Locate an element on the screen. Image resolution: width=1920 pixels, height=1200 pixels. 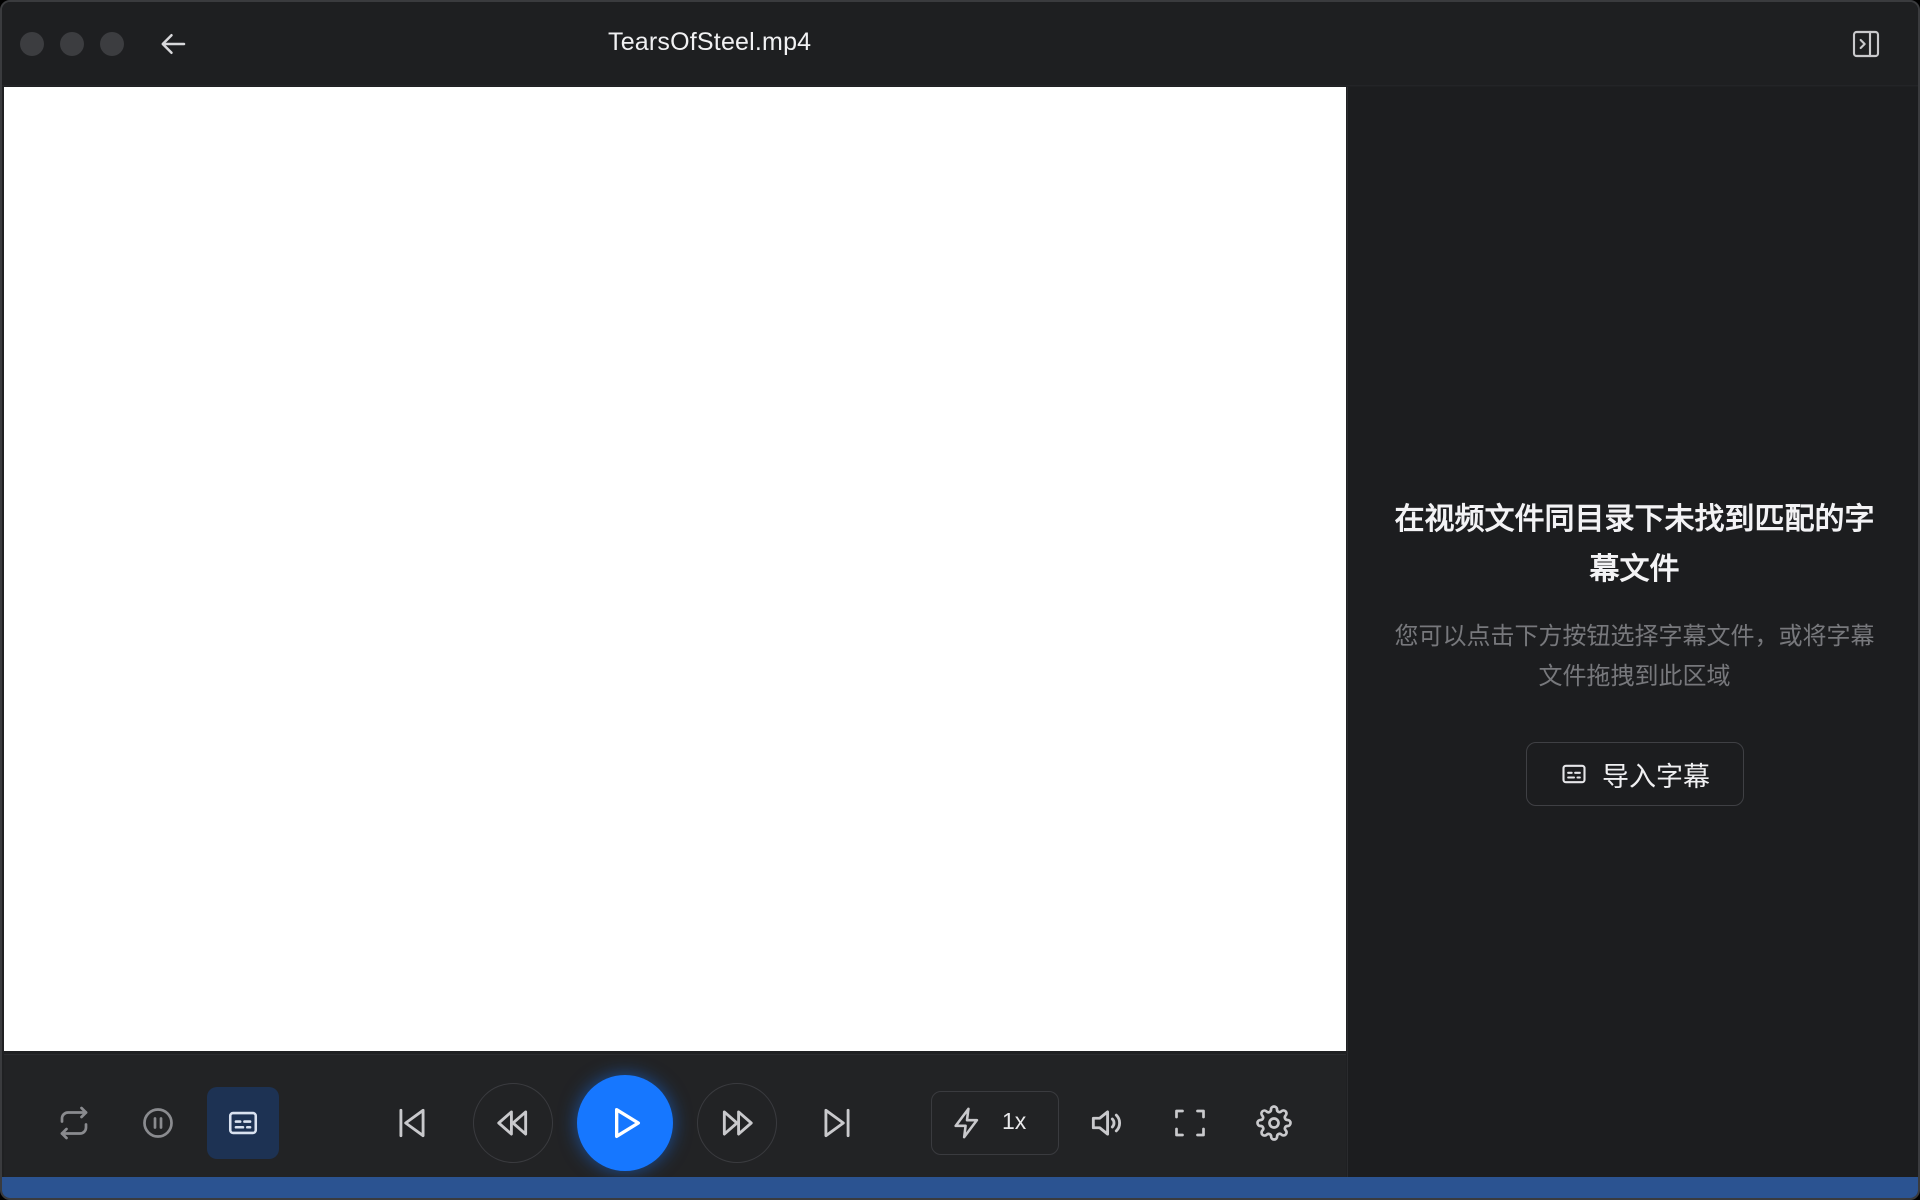
playback-controls: 1x is located at coordinates (675, 1115).